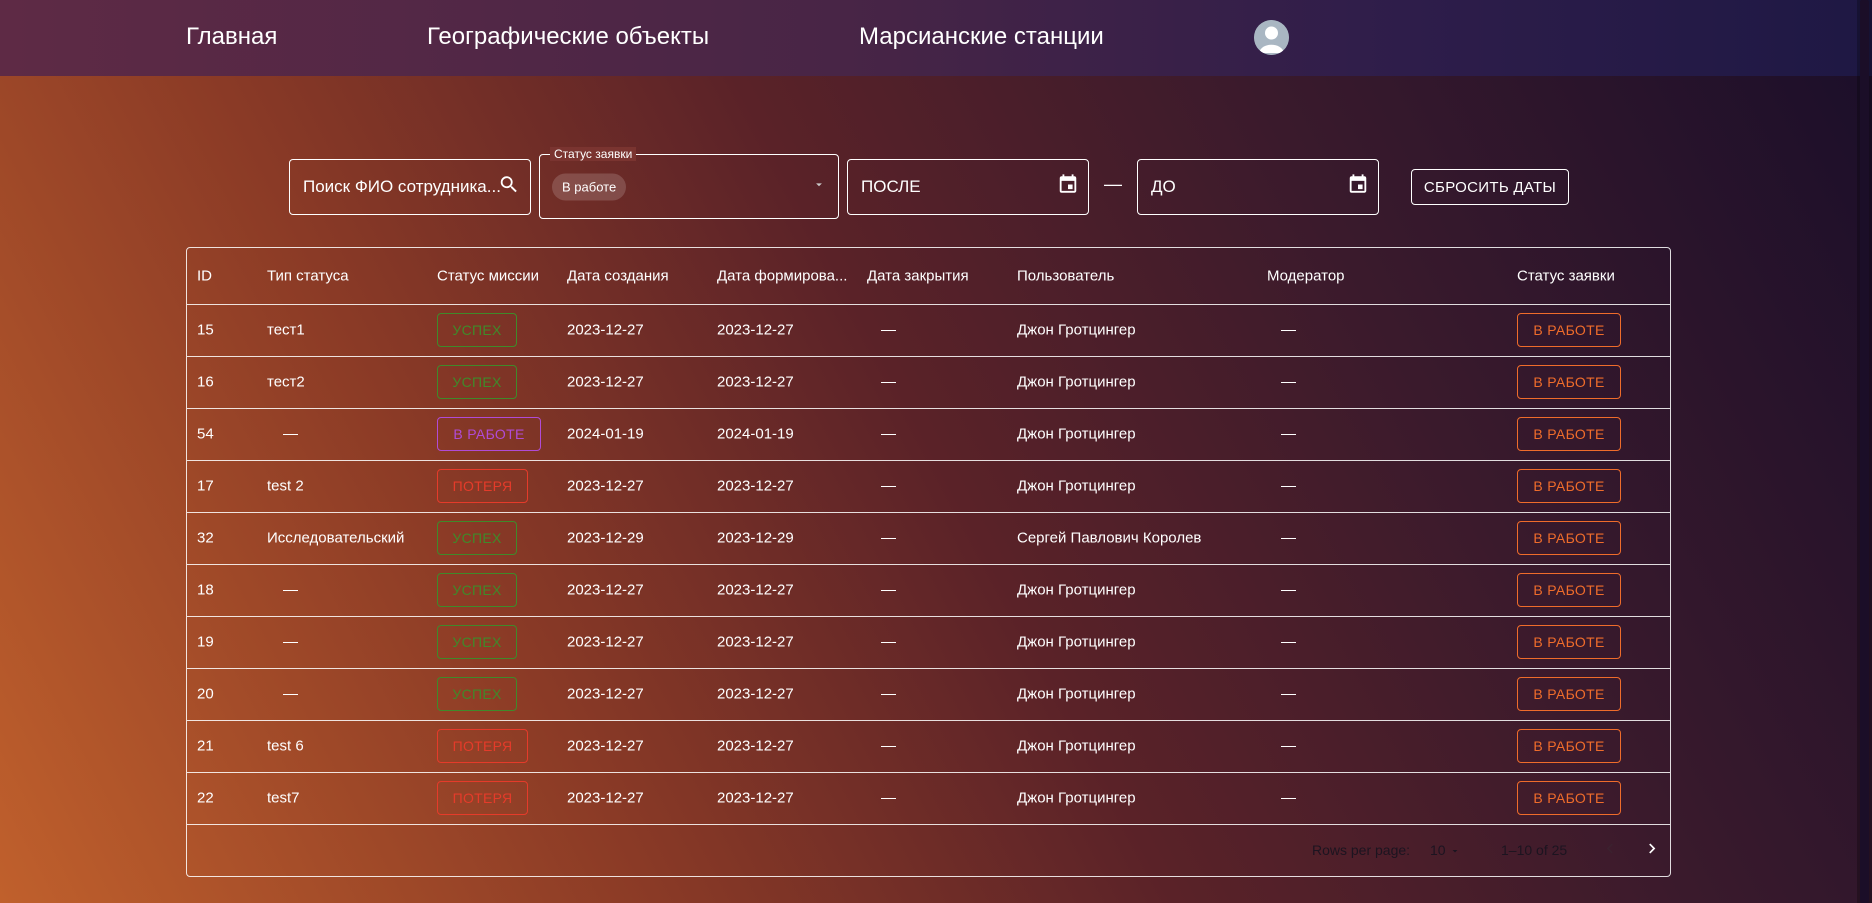  What do you see at coordinates (1652, 850) in the screenshot?
I see `chevron-right-icon` at bounding box center [1652, 850].